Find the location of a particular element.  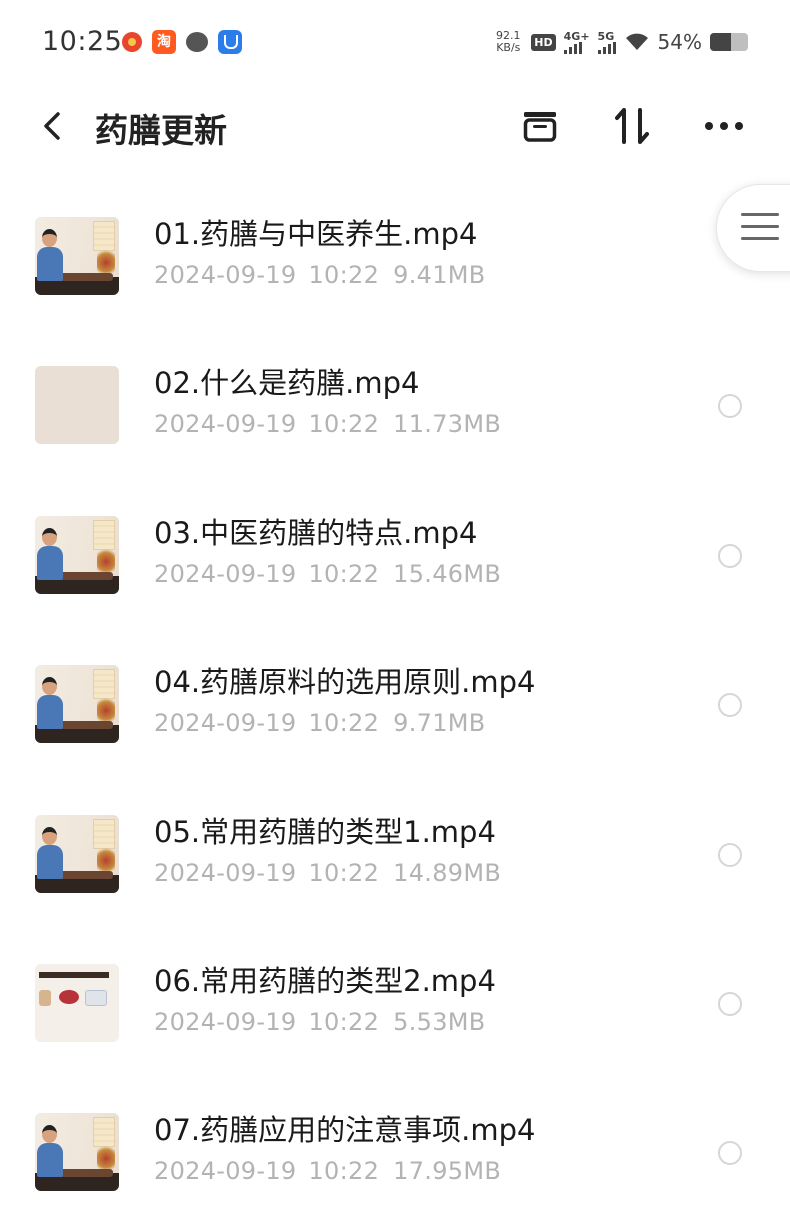

file-meta: 2024-09-19 10:22 5.53MB is located at coordinates (320, 1022).